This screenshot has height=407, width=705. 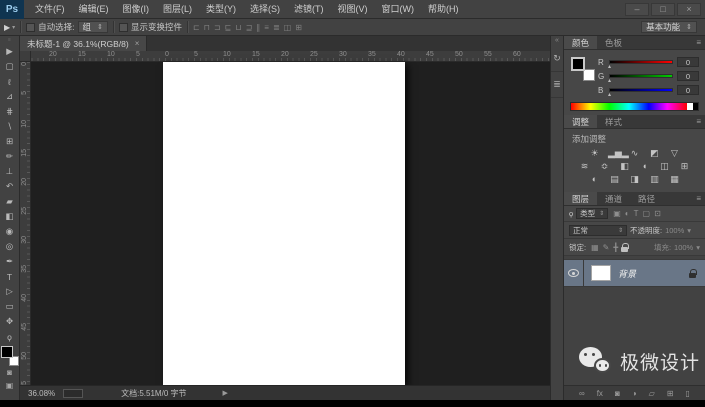 I want to click on properties-panel-icon: ≣, so click(x=557, y=85).